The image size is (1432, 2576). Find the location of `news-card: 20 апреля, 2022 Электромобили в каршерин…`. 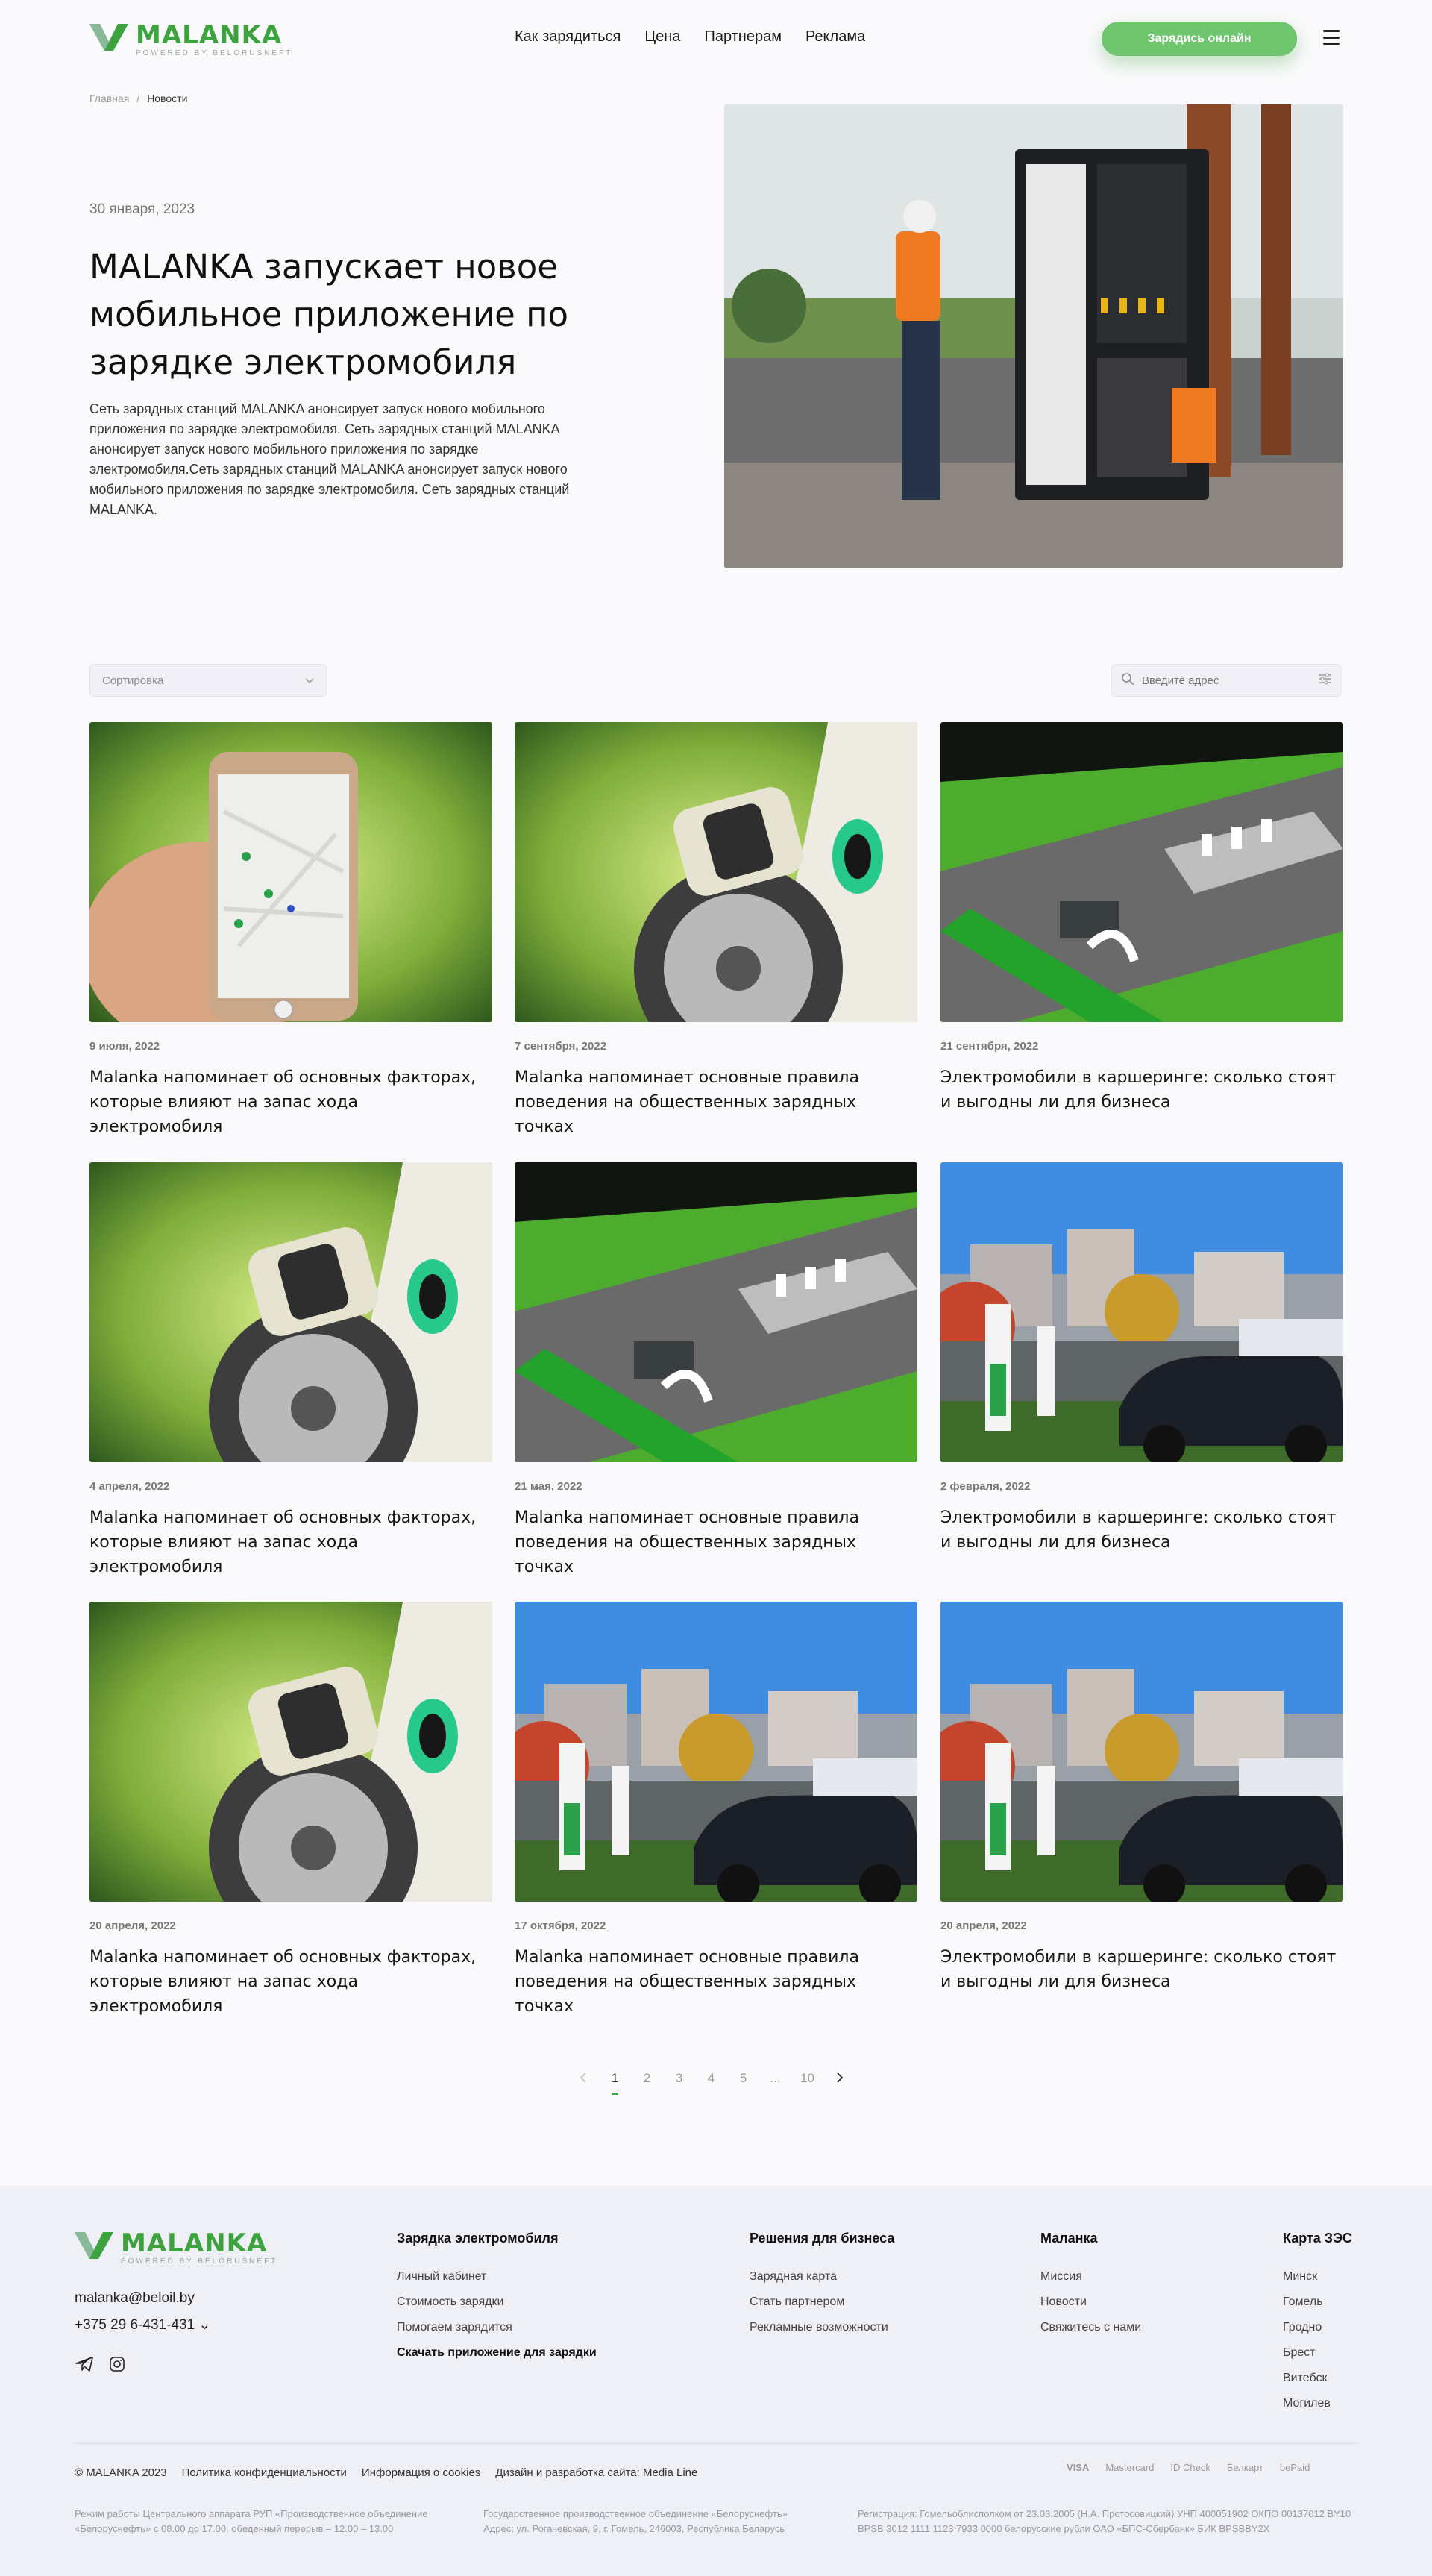

news-card: 20 апреля, 2022 Электромобили в каршерин… is located at coordinates (1141, 1811).